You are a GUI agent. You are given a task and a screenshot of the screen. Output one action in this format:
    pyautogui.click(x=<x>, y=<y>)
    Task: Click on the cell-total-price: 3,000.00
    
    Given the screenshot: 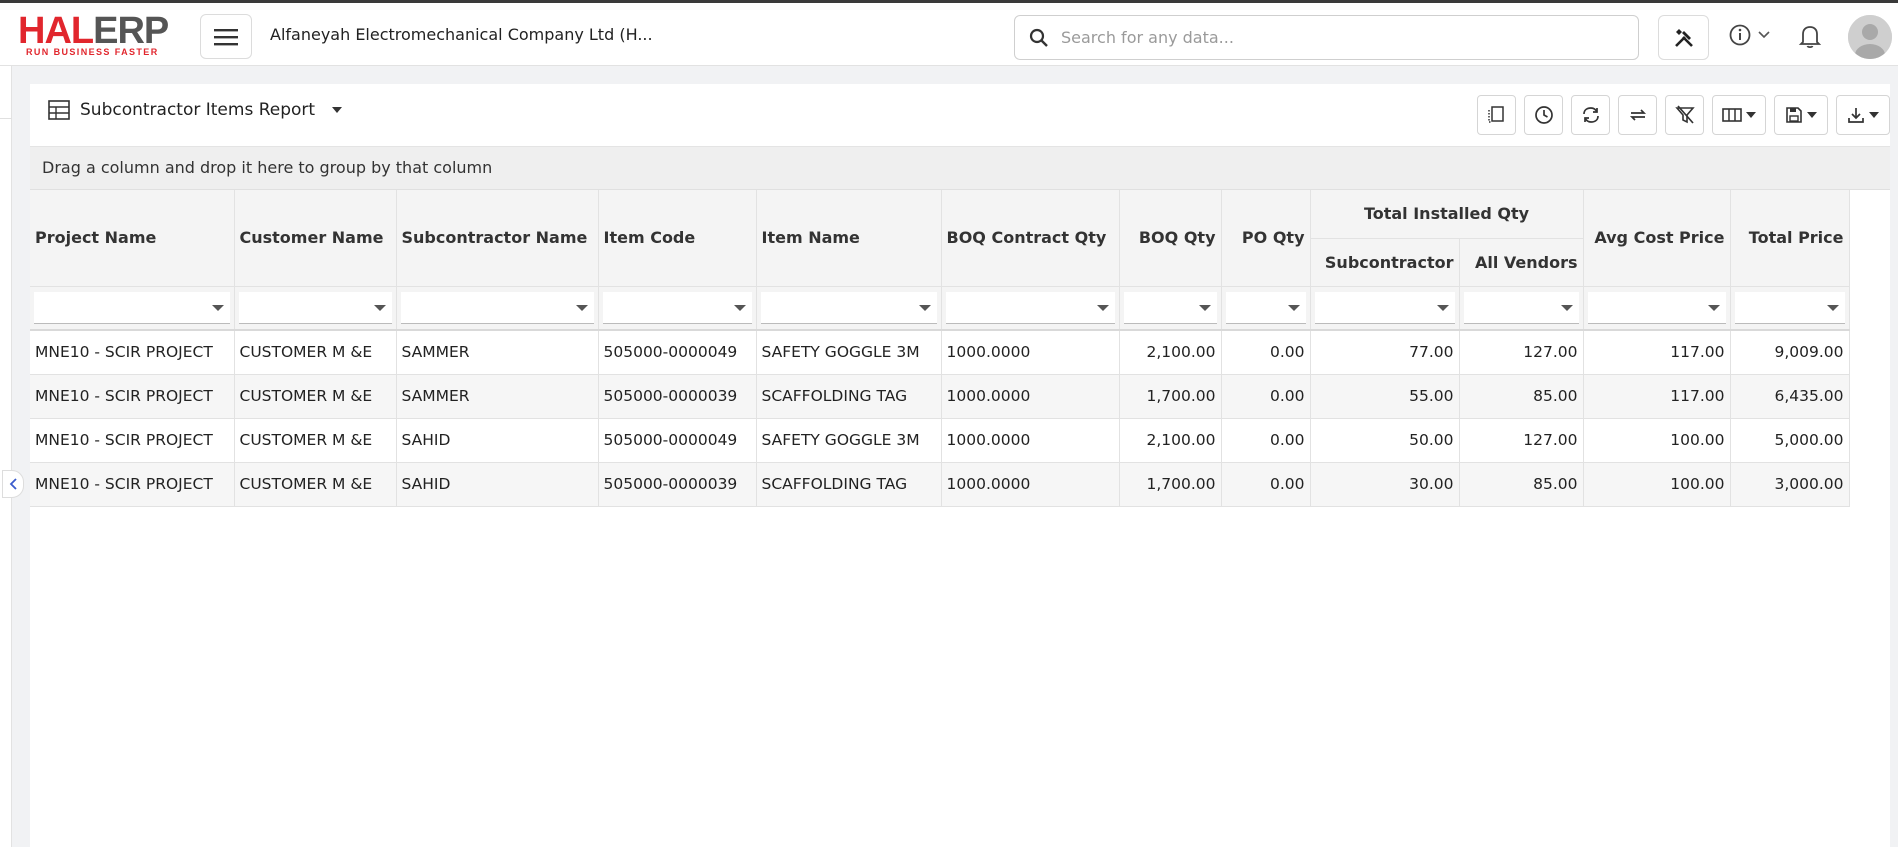 What is the action you would take?
    pyautogui.click(x=1790, y=484)
    